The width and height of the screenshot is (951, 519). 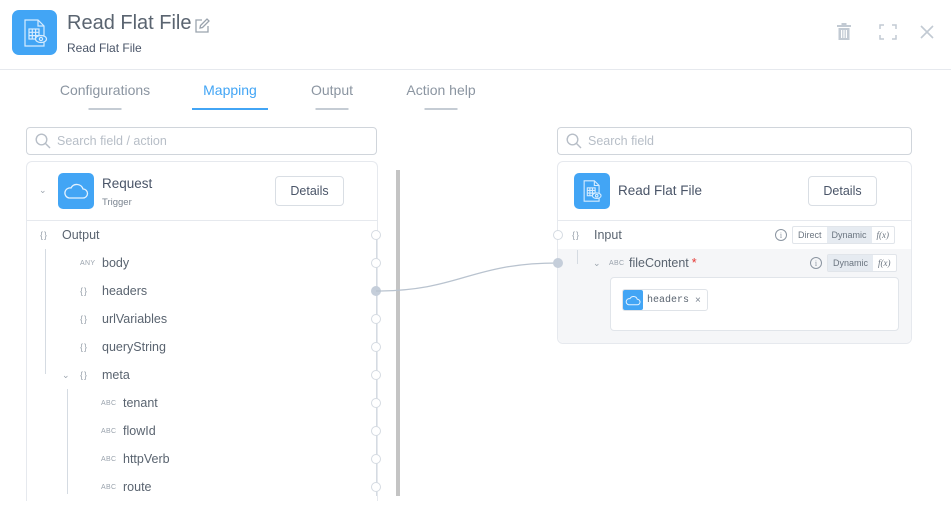 What do you see at coordinates (574, 141) in the screenshot?
I see `search-icon` at bounding box center [574, 141].